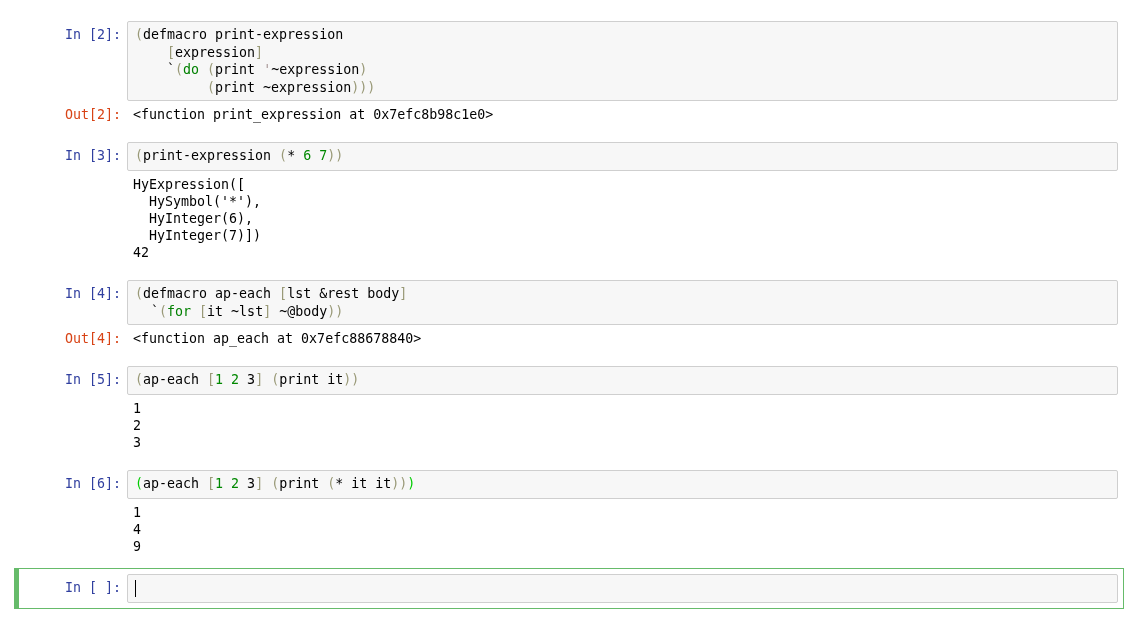 The width and height of the screenshot is (1134, 623). What do you see at coordinates (205, 201) in the screenshot?
I see `output-line: HySymbol('*'),` at bounding box center [205, 201].